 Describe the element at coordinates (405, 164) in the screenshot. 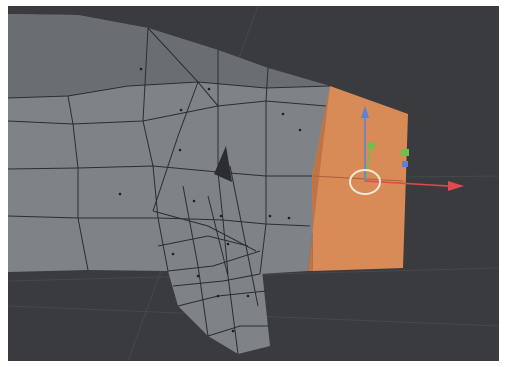

I see `gizmo-xz-plane-handle` at that location.